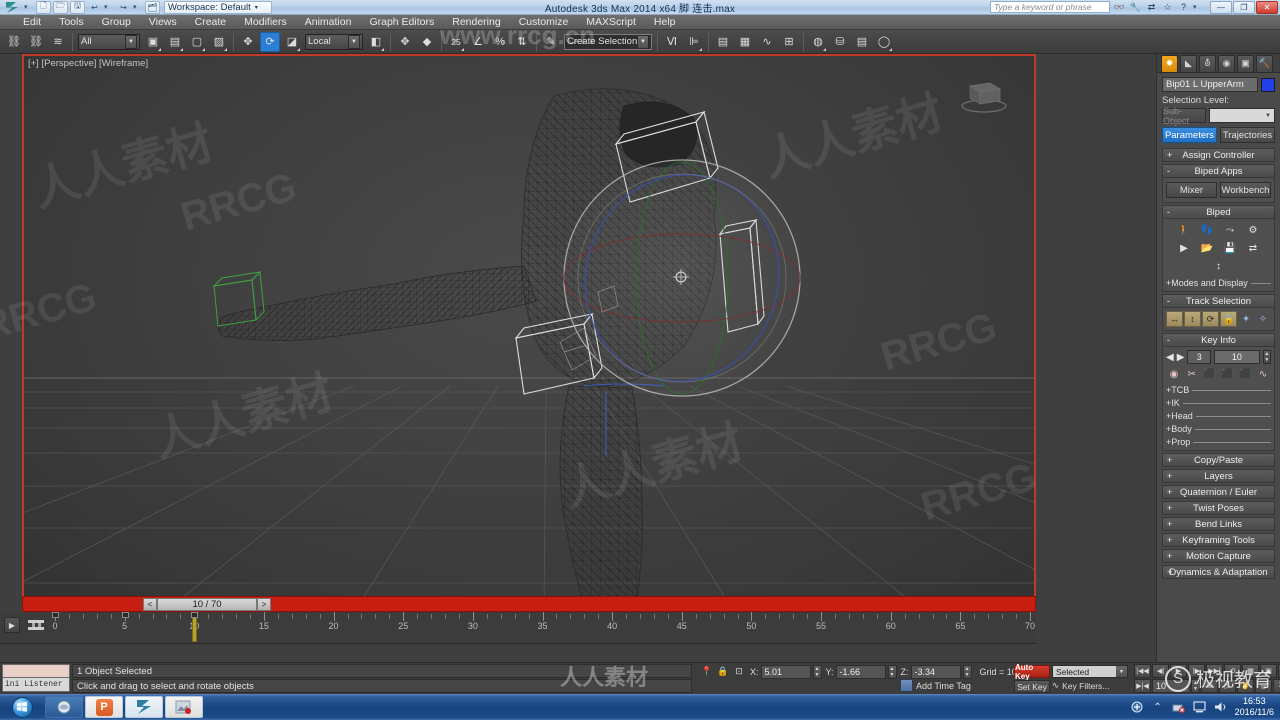 The height and width of the screenshot is (720, 1280). What do you see at coordinates (518, 628) in the screenshot?
I see `track-bar: ▶ 0510152025303540455055606570` at bounding box center [518, 628].